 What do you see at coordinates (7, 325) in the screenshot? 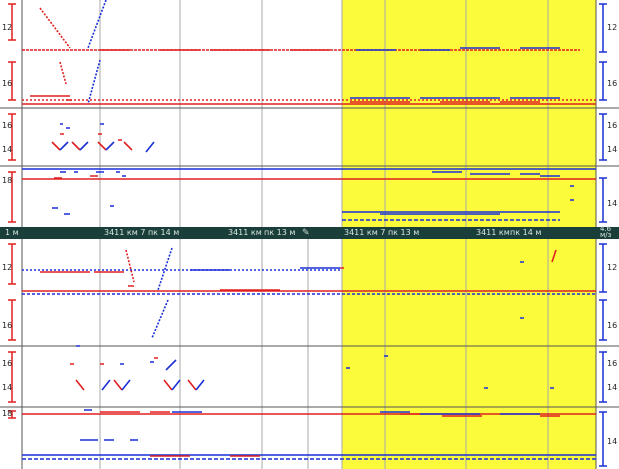
I see `bottom-channel-a-tick-2: 16` at bounding box center [7, 325].